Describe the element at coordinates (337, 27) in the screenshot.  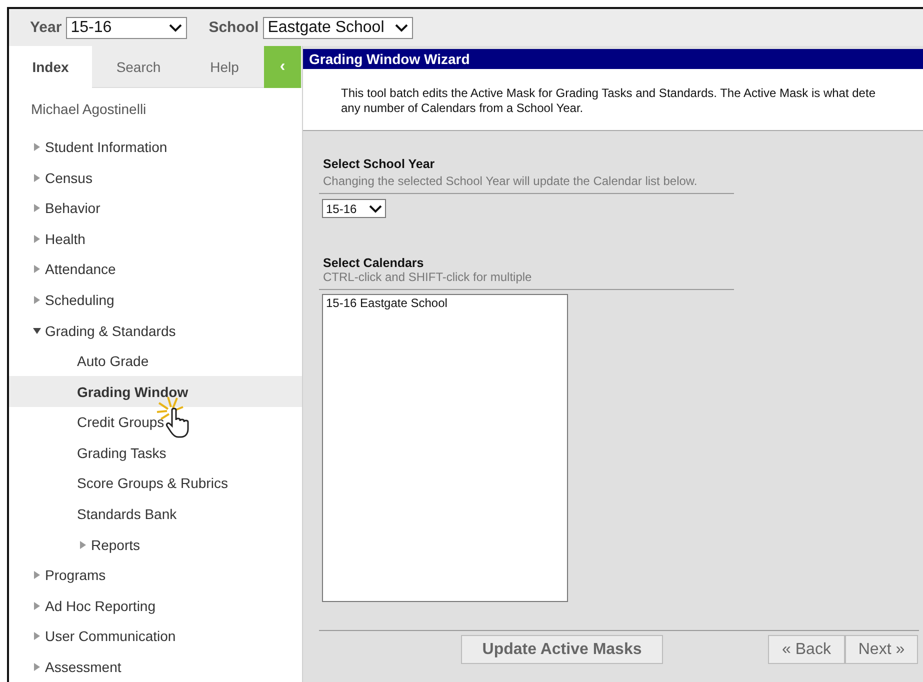
I see `school-dropdown: Eastgate School` at that location.